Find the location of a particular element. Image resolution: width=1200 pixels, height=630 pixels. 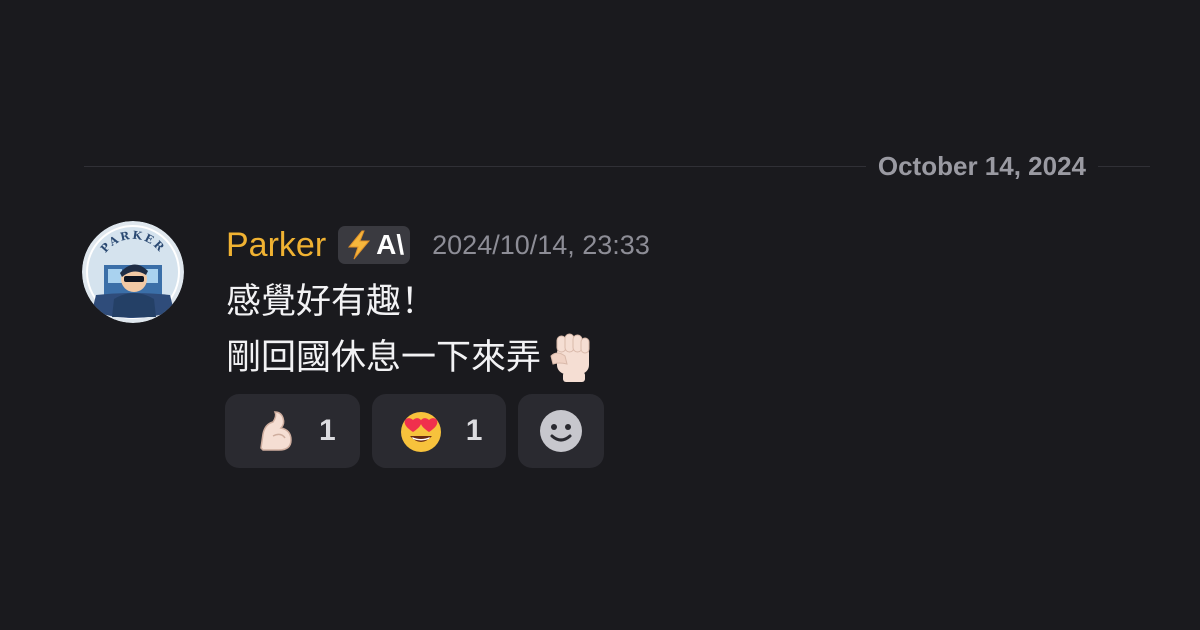

avatar: PARKER is located at coordinates (133, 272).